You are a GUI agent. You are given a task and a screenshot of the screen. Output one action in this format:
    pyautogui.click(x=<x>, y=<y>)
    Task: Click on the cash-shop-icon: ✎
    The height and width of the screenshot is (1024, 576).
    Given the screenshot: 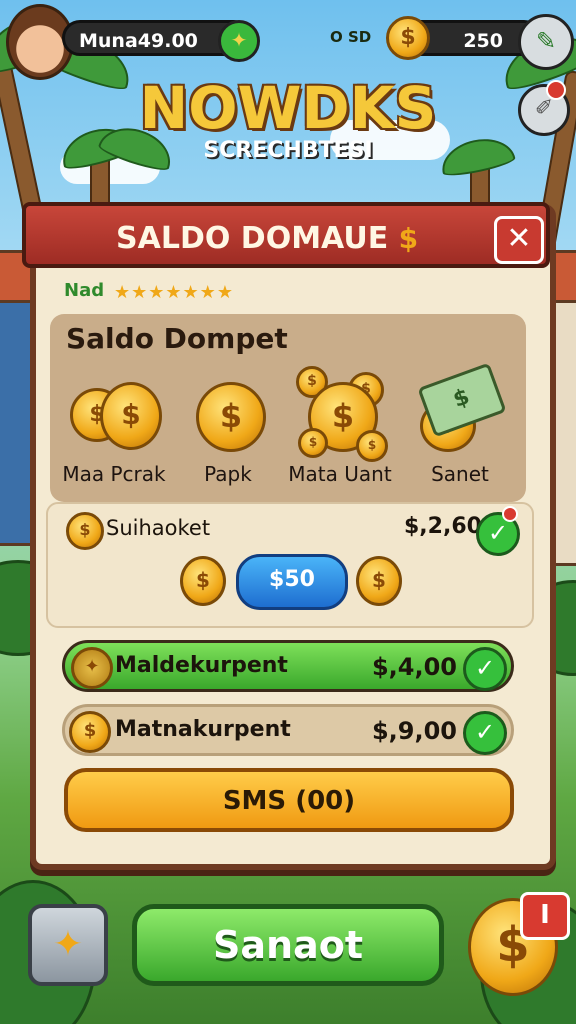 What is the action you would take?
    pyautogui.click(x=546, y=42)
    